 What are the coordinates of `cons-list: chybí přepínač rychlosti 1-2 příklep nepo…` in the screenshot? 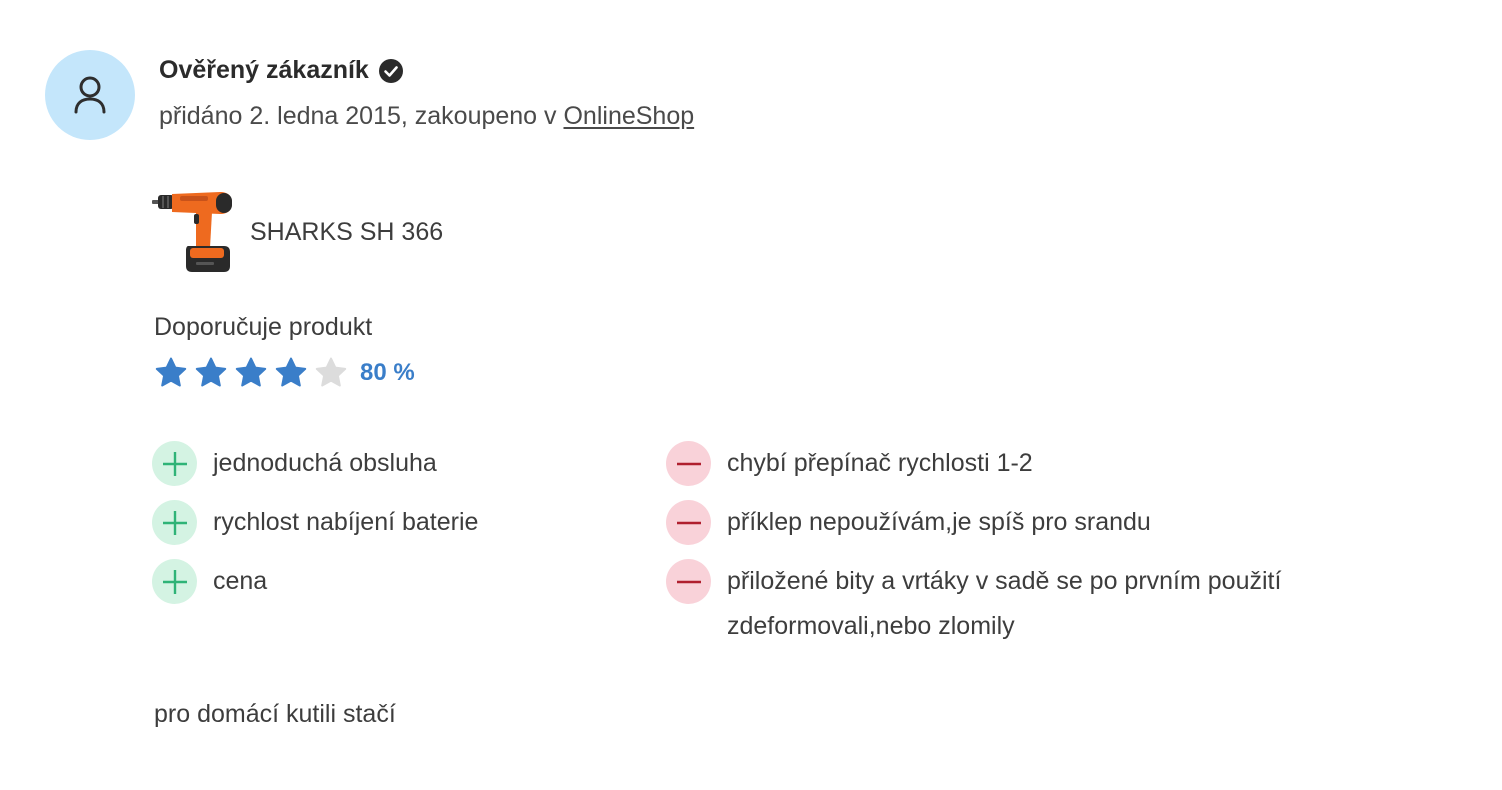 It's located at (1026, 552).